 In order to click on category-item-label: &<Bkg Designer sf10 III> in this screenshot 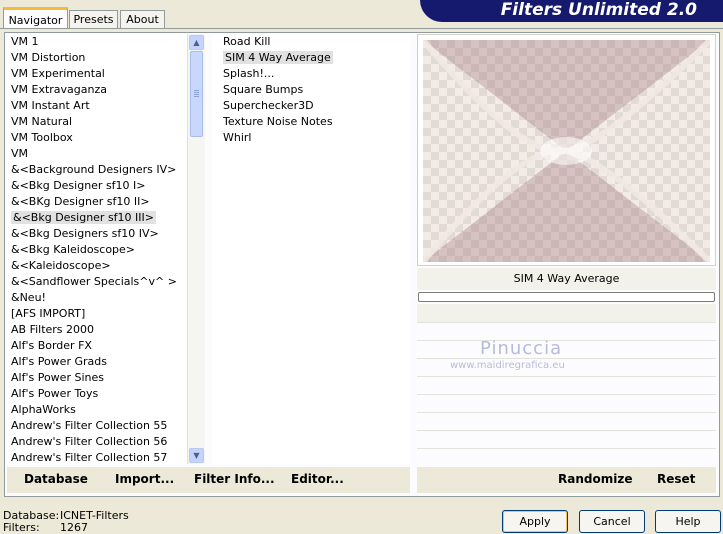, I will do `click(84, 217)`.